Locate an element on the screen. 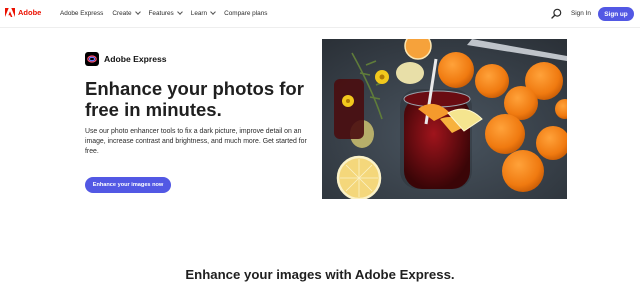 The image size is (640, 296). nav-create: Create is located at coordinates (126, 13).